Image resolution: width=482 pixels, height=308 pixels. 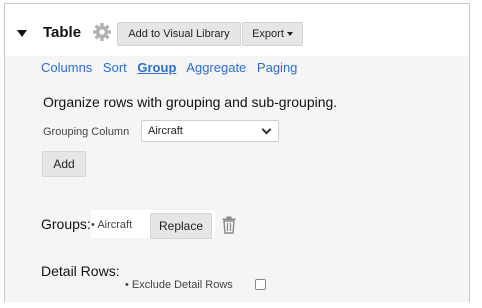 I want to click on gear-icon, so click(x=102, y=32).